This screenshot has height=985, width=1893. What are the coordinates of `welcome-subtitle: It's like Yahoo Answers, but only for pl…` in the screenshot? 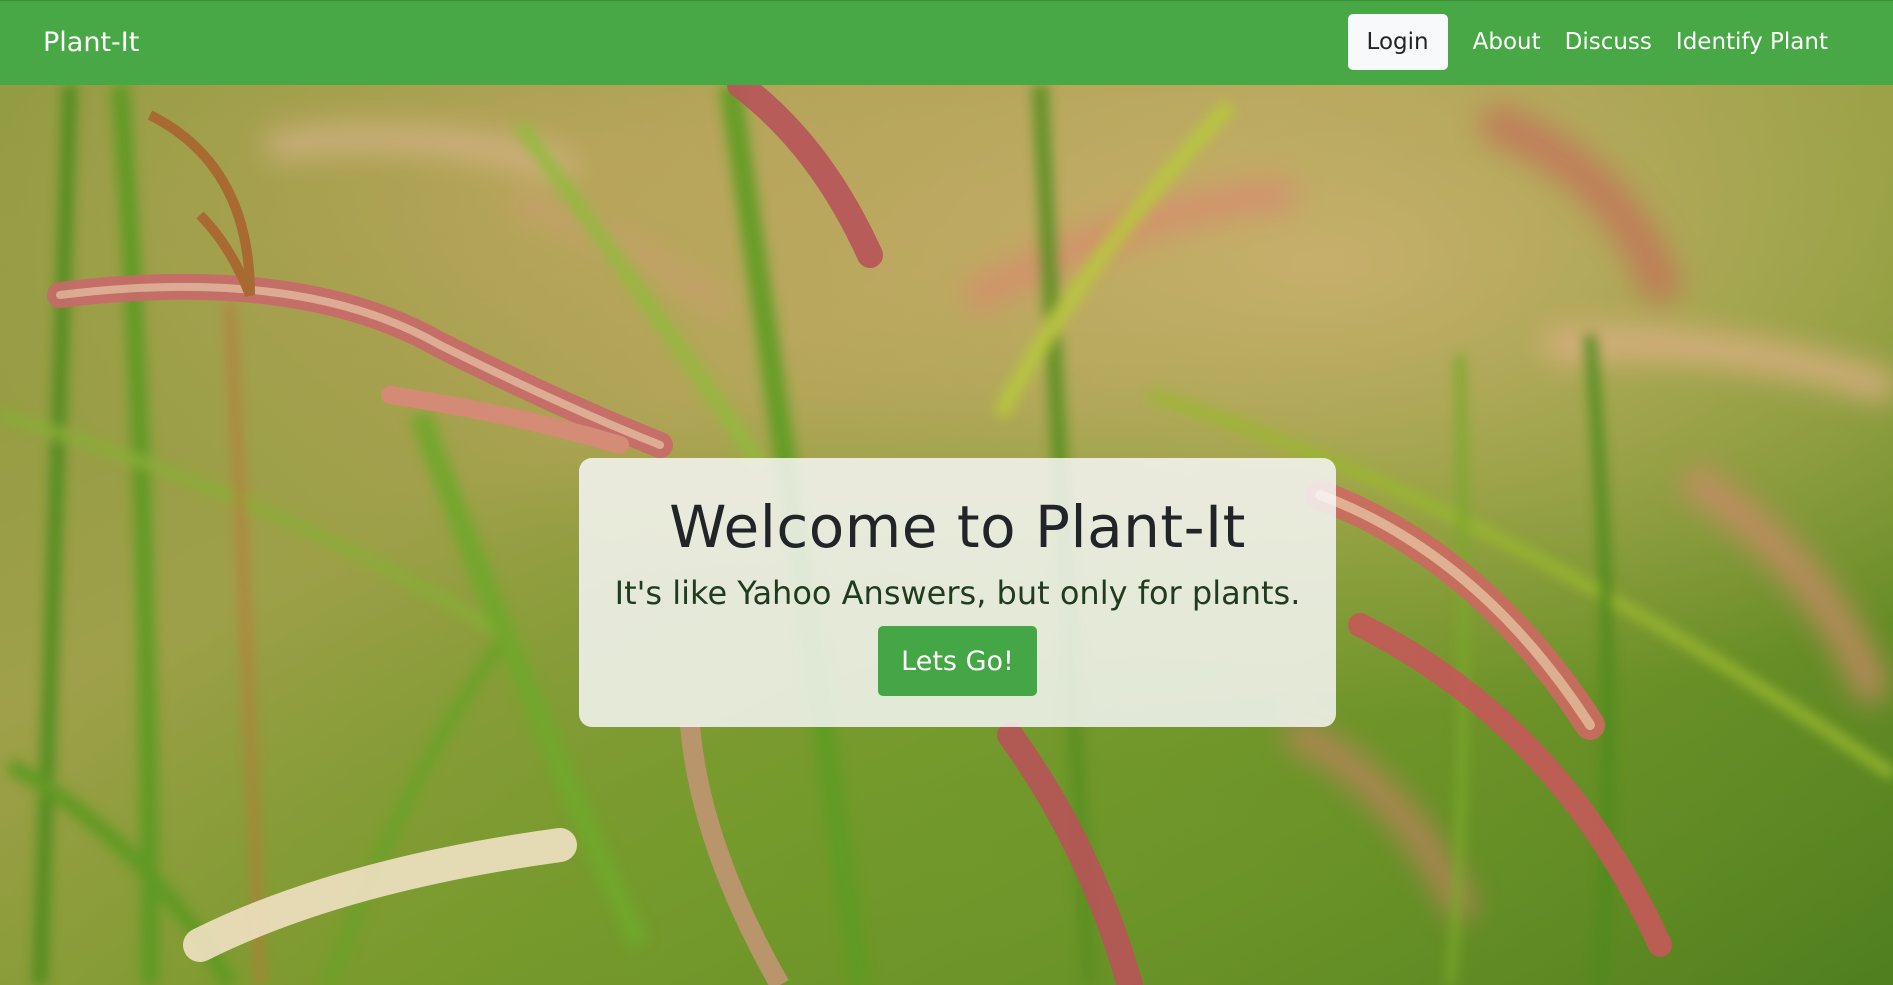 It's located at (957, 593).